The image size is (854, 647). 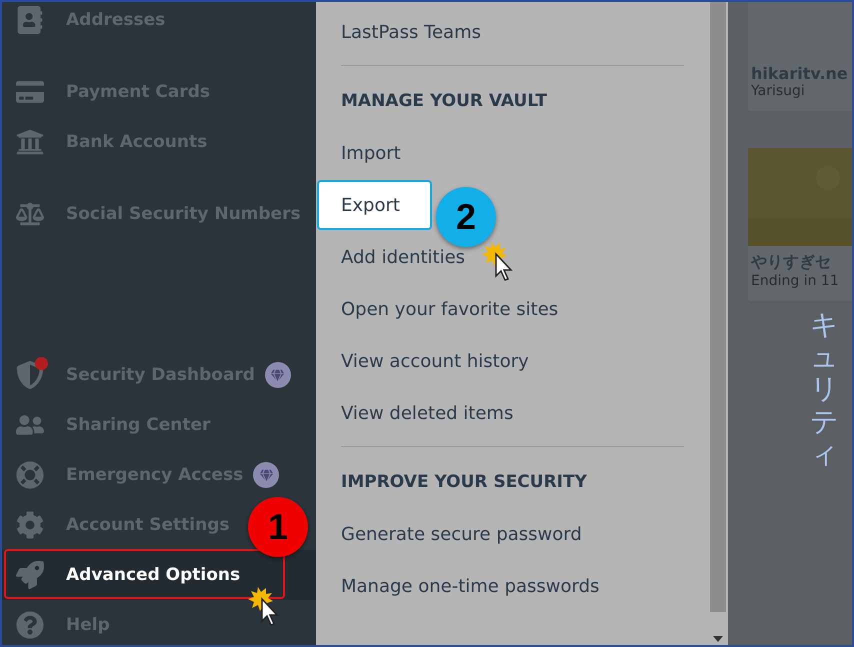 What do you see at coordinates (795, 281) in the screenshot?
I see `card-subtitle: Ending in 11` at bounding box center [795, 281].